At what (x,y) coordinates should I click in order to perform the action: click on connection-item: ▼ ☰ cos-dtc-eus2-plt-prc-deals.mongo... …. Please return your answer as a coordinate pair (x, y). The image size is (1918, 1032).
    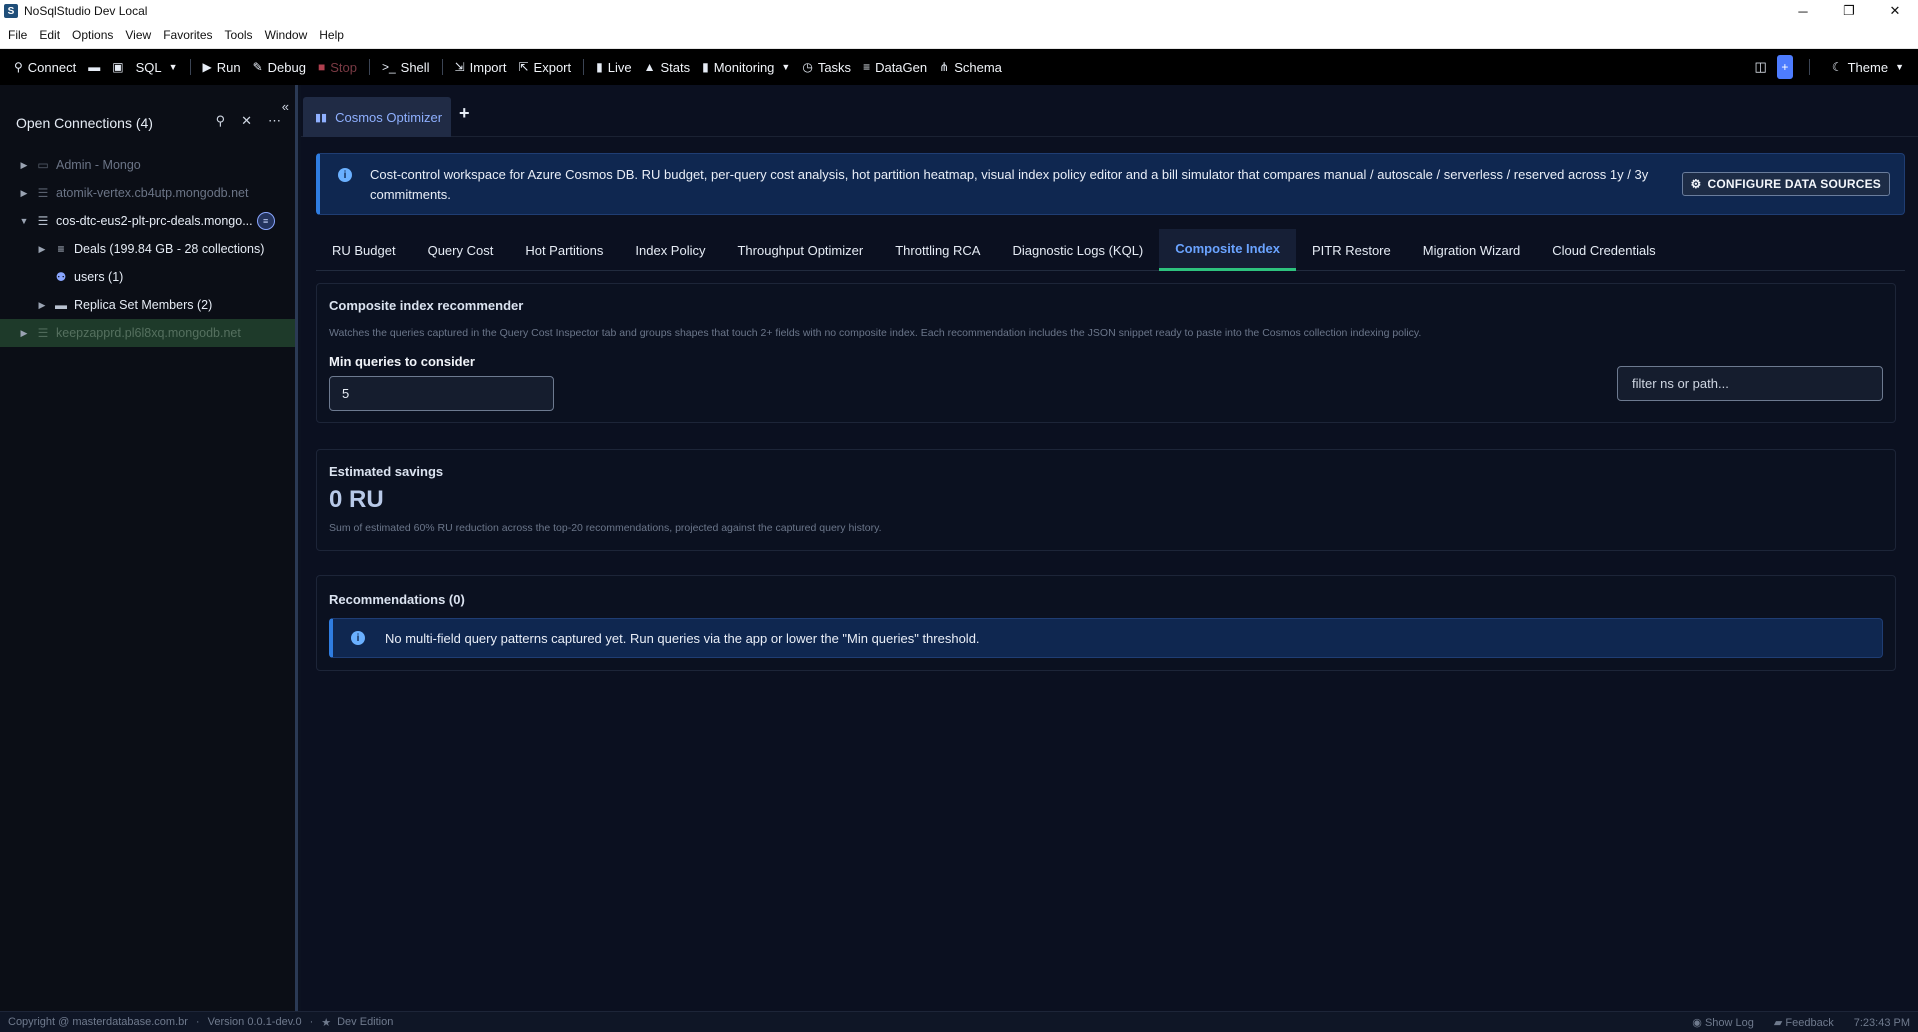
    Looking at the image, I should click on (147, 221).